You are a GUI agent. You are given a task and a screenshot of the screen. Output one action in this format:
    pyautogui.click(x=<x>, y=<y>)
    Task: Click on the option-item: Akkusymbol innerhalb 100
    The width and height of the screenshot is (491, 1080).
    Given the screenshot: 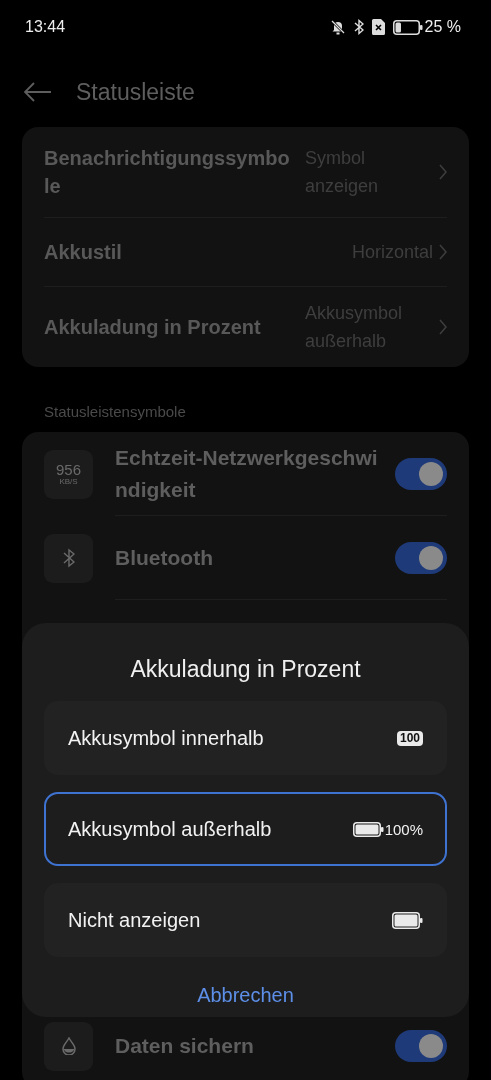 What is the action you would take?
    pyautogui.click(x=245, y=738)
    